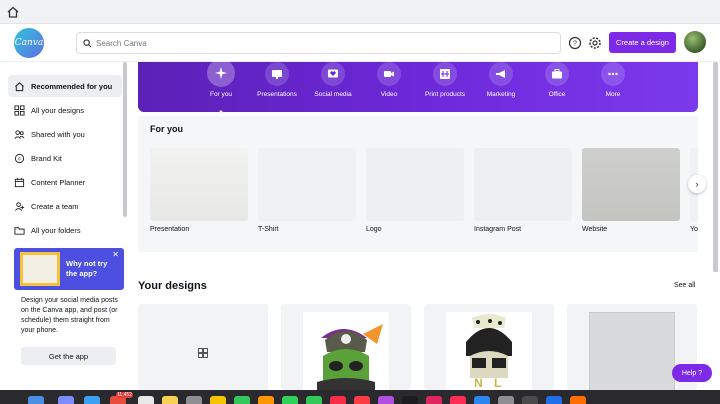 The width and height of the screenshot is (720, 404). I want to click on design-card-empty, so click(203, 347).